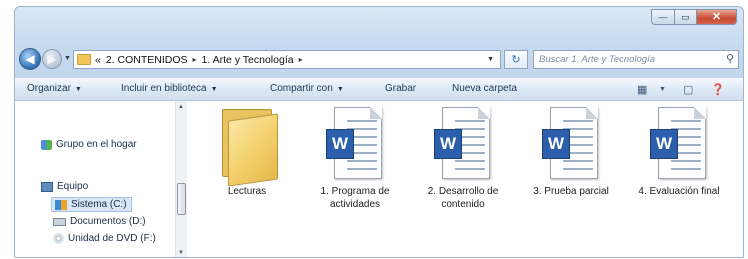 This screenshot has width=748, height=259. I want to click on breadcrumb-overflow: «, so click(98, 60).